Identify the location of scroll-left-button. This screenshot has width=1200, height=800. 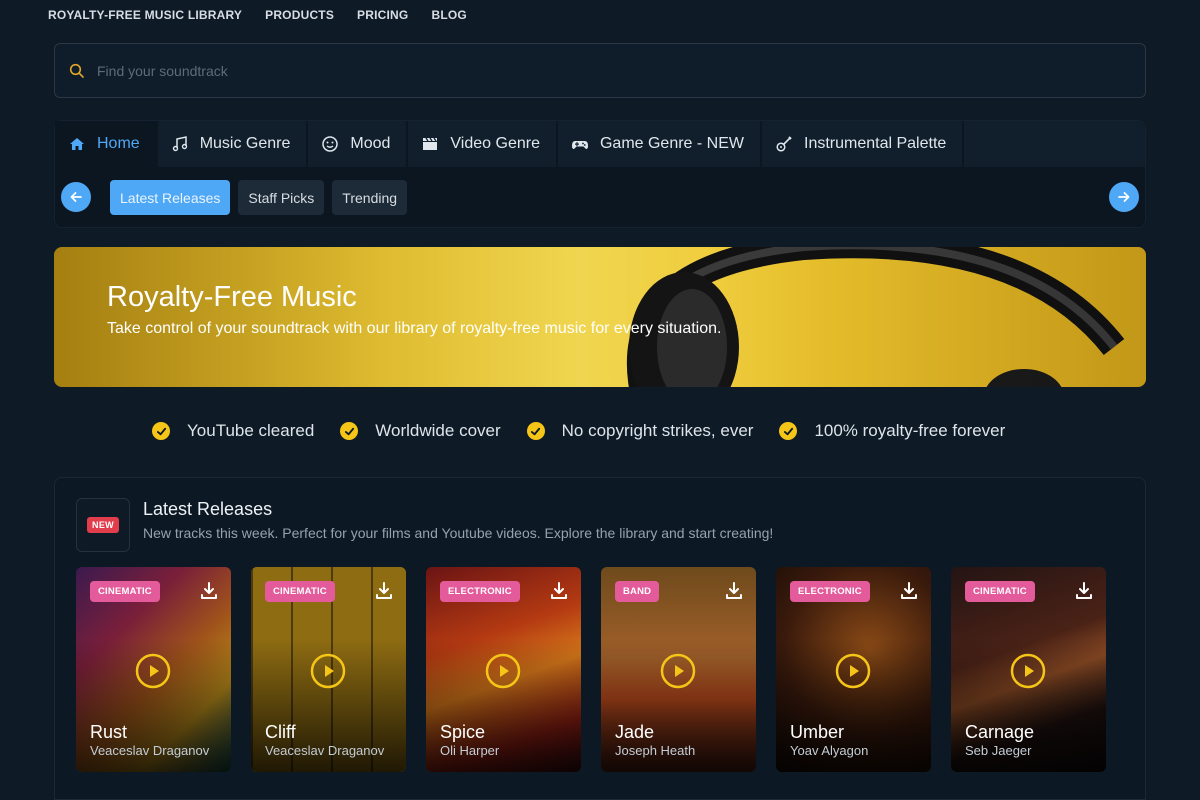
(76, 197).